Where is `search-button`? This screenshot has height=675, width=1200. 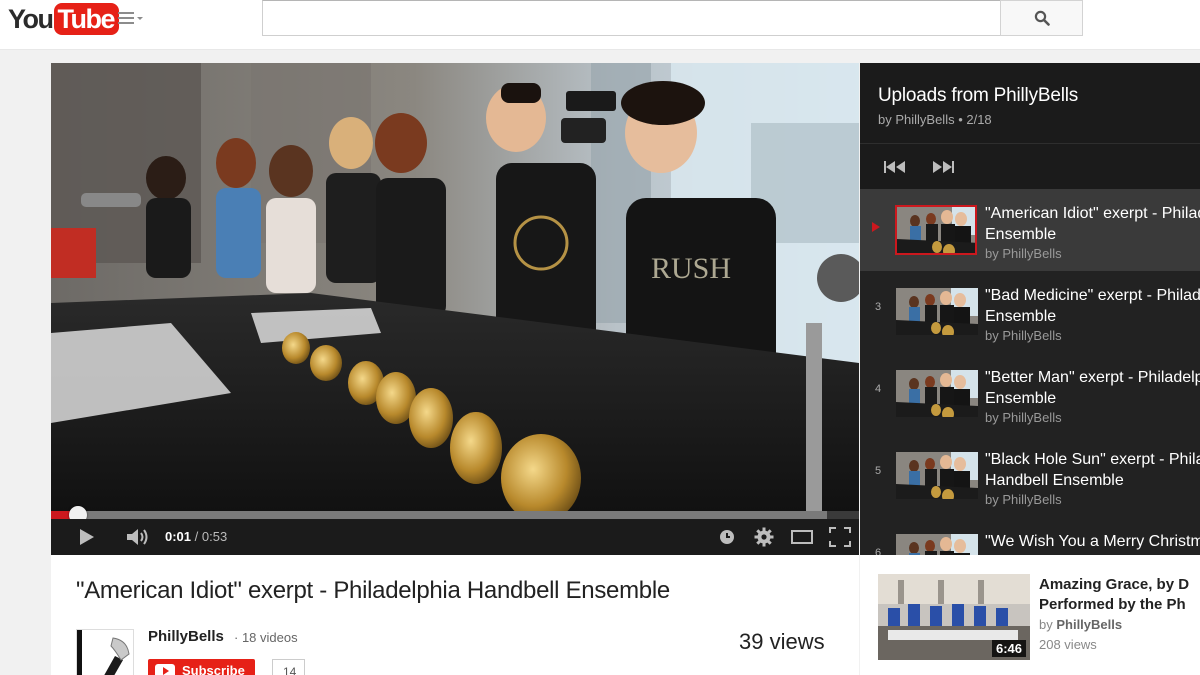 search-button is located at coordinates (1041, 18).